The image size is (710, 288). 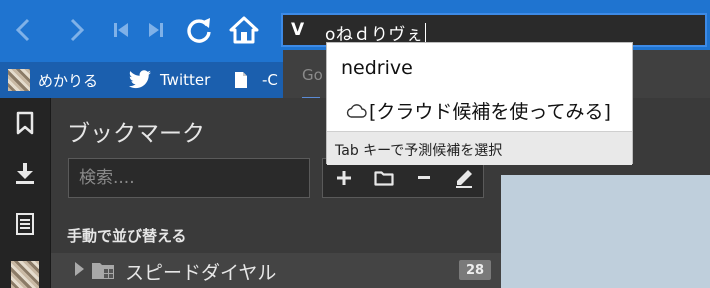 I want to click on bookmark-folder-row: スピードダイヤル 28, so click(x=276, y=270).